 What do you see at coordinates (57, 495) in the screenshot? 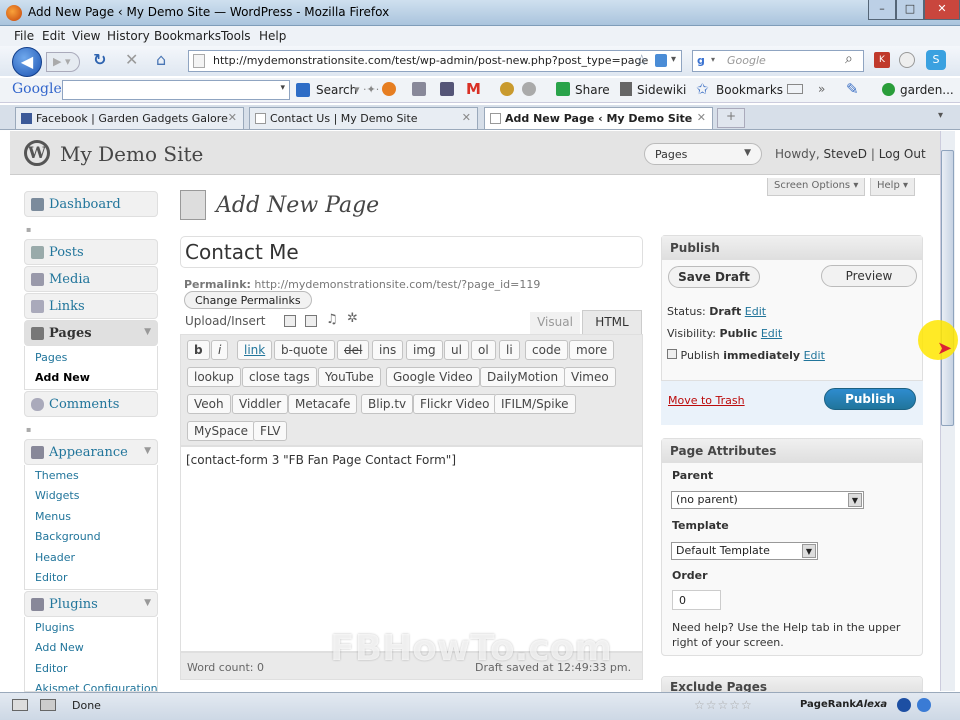
I see `submenu-item-widgets: Widgets` at bounding box center [57, 495].